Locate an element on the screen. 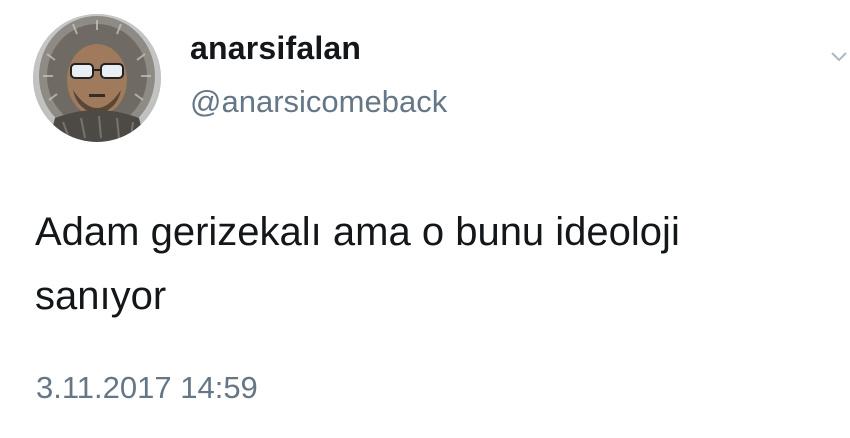 Image resolution: width=850 pixels, height=438 pixels. chevron-down-icon is located at coordinates (839, 56).